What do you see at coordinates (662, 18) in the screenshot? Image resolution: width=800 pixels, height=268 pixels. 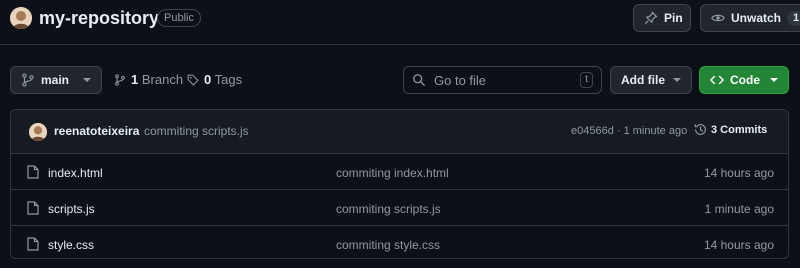 I see `pin-button: Pin` at bounding box center [662, 18].